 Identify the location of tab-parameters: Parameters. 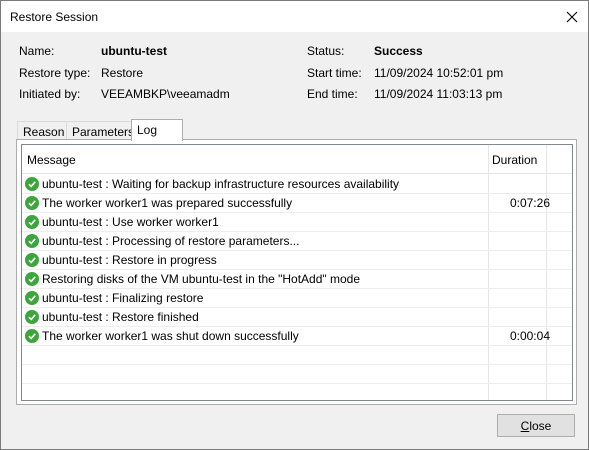
(100, 130).